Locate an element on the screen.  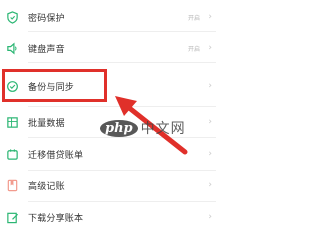
speaker-icon is located at coordinates (12, 48).